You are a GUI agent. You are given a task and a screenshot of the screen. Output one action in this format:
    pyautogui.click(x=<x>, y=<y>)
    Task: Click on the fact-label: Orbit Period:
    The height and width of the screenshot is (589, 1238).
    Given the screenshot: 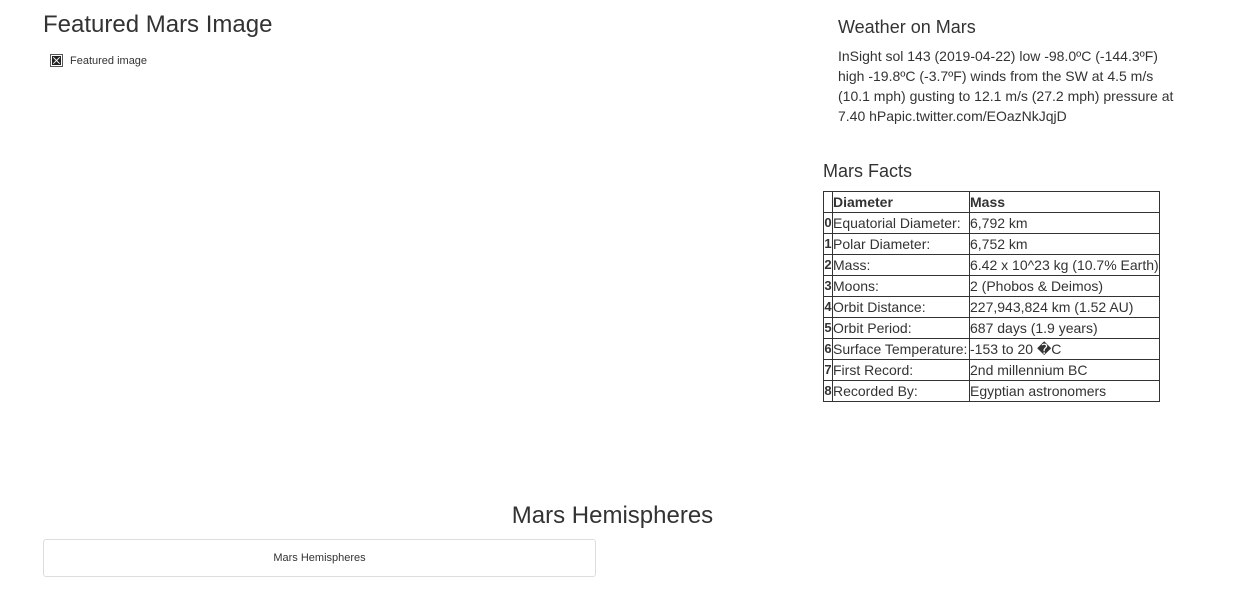 What is the action you would take?
    pyautogui.click(x=901, y=328)
    